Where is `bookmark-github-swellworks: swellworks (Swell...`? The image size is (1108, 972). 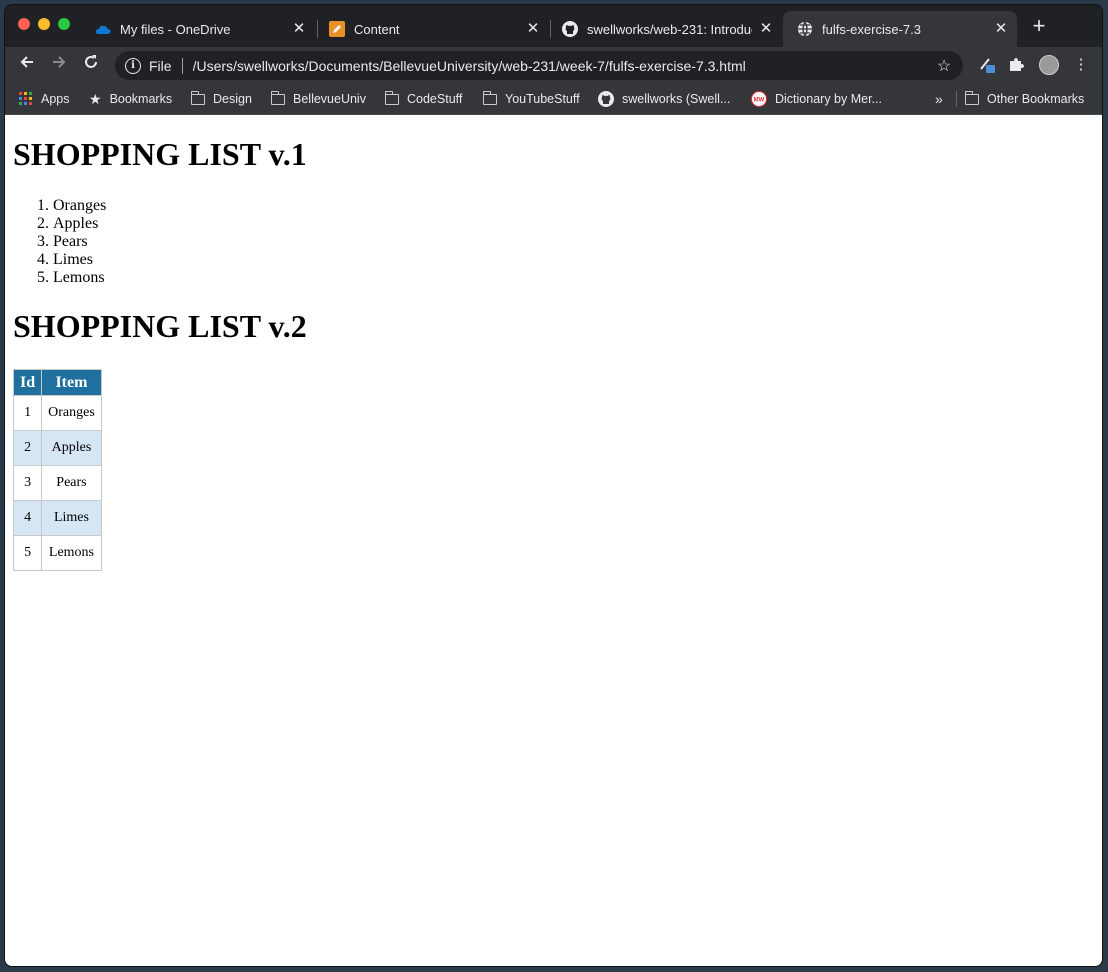
bookmark-github-swellworks: swellworks (Swell... is located at coordinates (664, 99).